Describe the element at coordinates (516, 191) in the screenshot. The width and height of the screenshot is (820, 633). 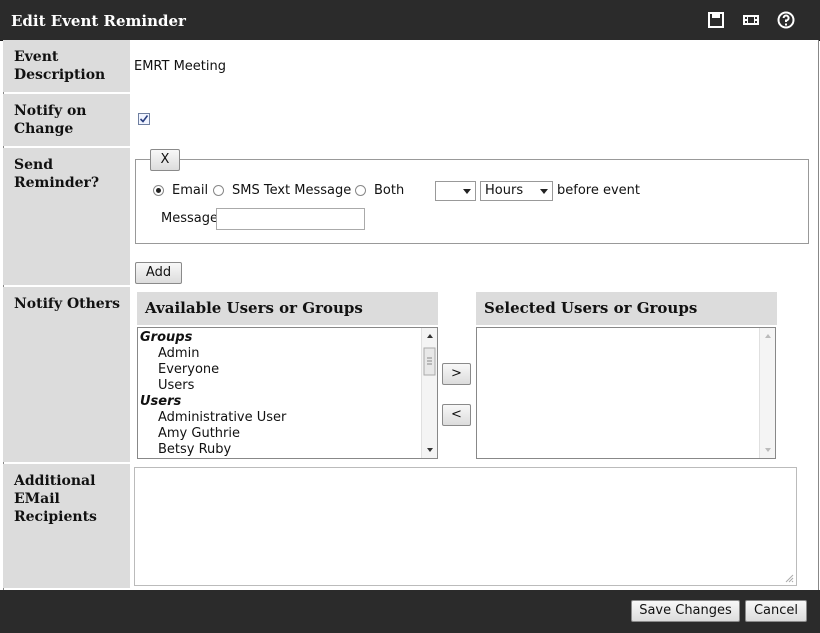
I see `reminder-unit-select: Hours` at that location.